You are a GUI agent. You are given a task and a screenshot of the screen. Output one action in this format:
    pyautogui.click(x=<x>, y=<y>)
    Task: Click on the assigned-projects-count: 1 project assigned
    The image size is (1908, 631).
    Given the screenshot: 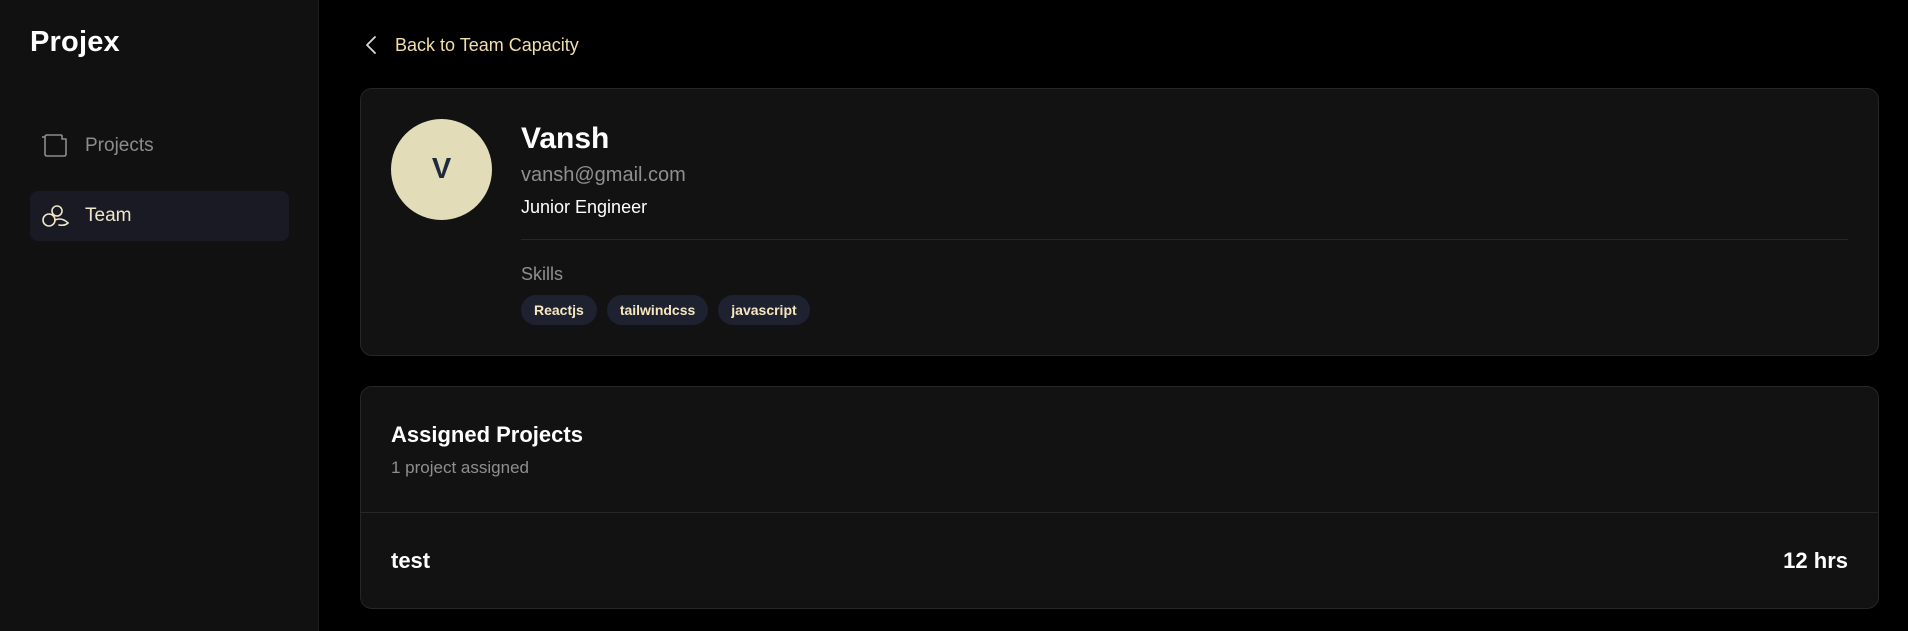 What is the action you would take?
    pyautogui.click(x=460, y=467)
    